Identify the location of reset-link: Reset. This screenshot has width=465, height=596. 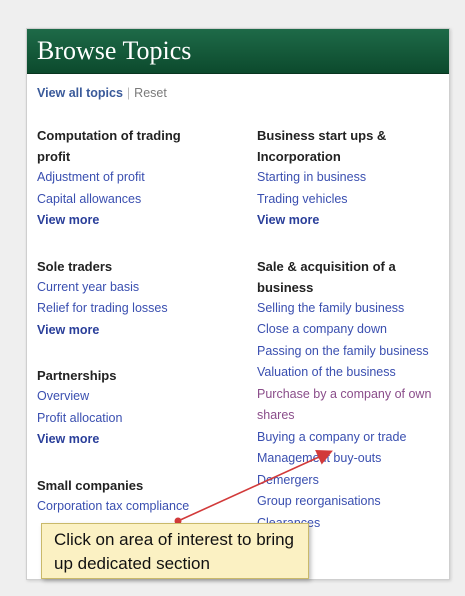
(150, 93).